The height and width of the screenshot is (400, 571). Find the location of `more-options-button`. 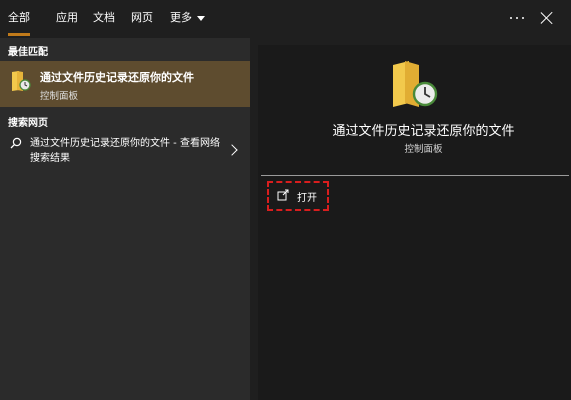

more-options-button is located at coordinates (517, 18).